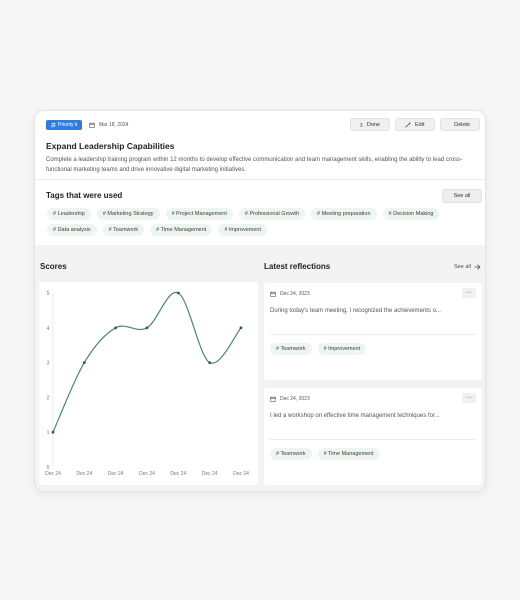  Describe the element at coordinates (114, 125) in the screenshot. I see `goal-date-text: Mar 18, 2024` at that location.